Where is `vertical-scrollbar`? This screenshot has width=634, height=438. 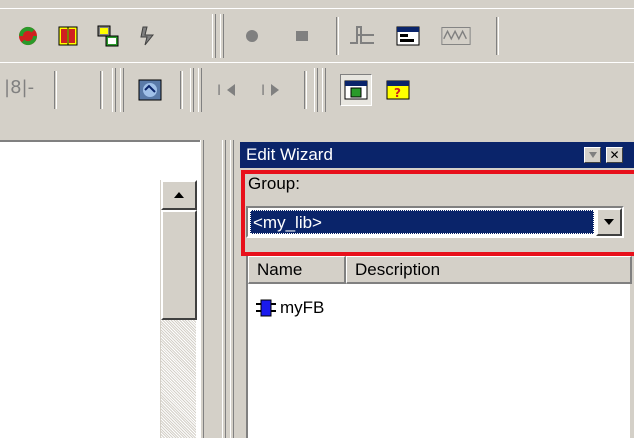
vertical-scrollbar is located at coordinates (178, 309).